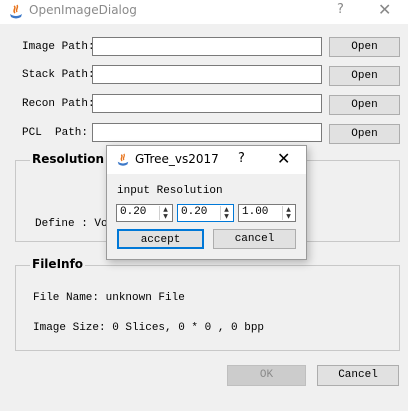  I want to click on popup-cancel-button: cancel, so click(254, 239).